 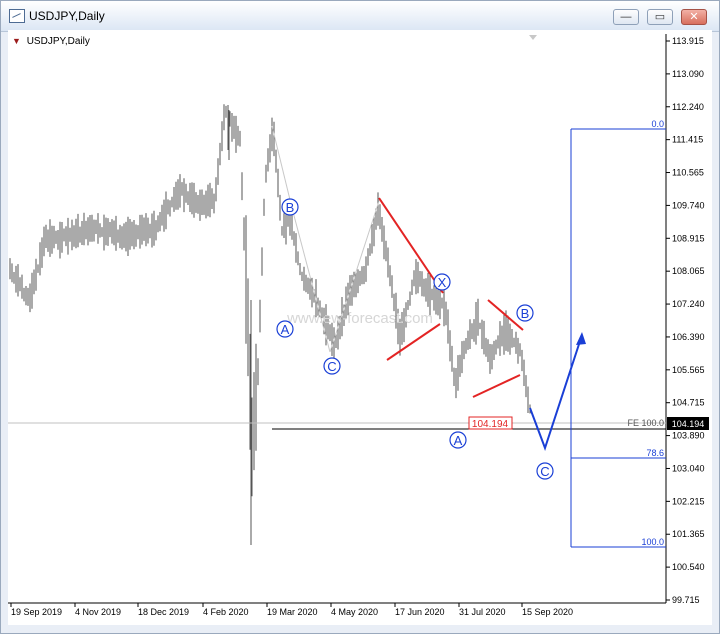 I want to click on price-tick-label: 108.915, so click(x=688, y=238).